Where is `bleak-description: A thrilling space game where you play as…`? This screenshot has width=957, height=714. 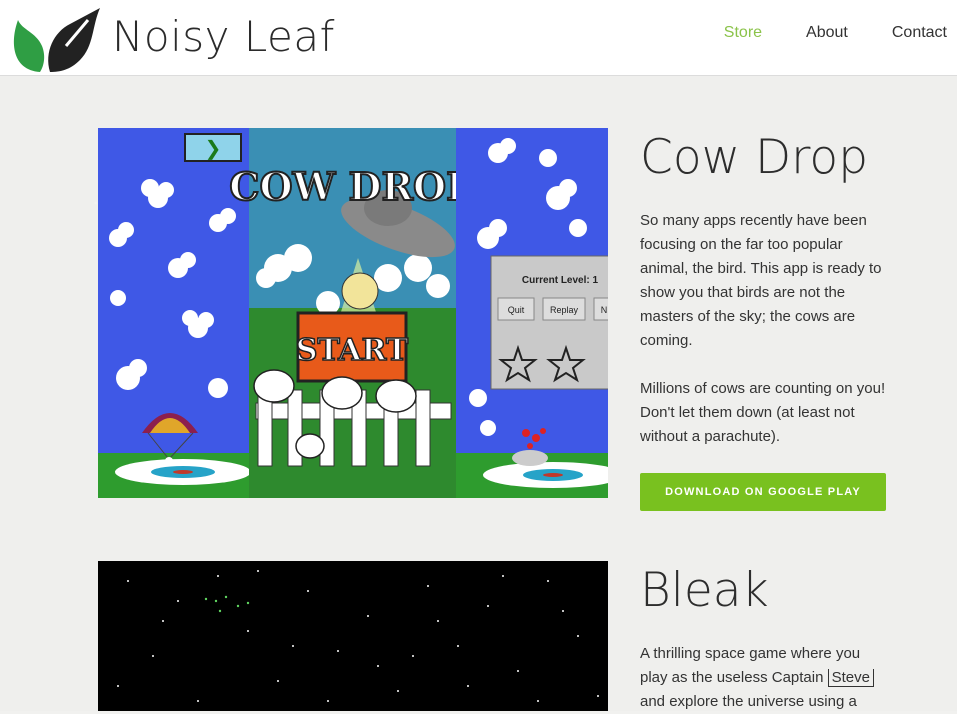
bleak-description: A thrilling space game where you play as… is located at coordinates (765, 678).